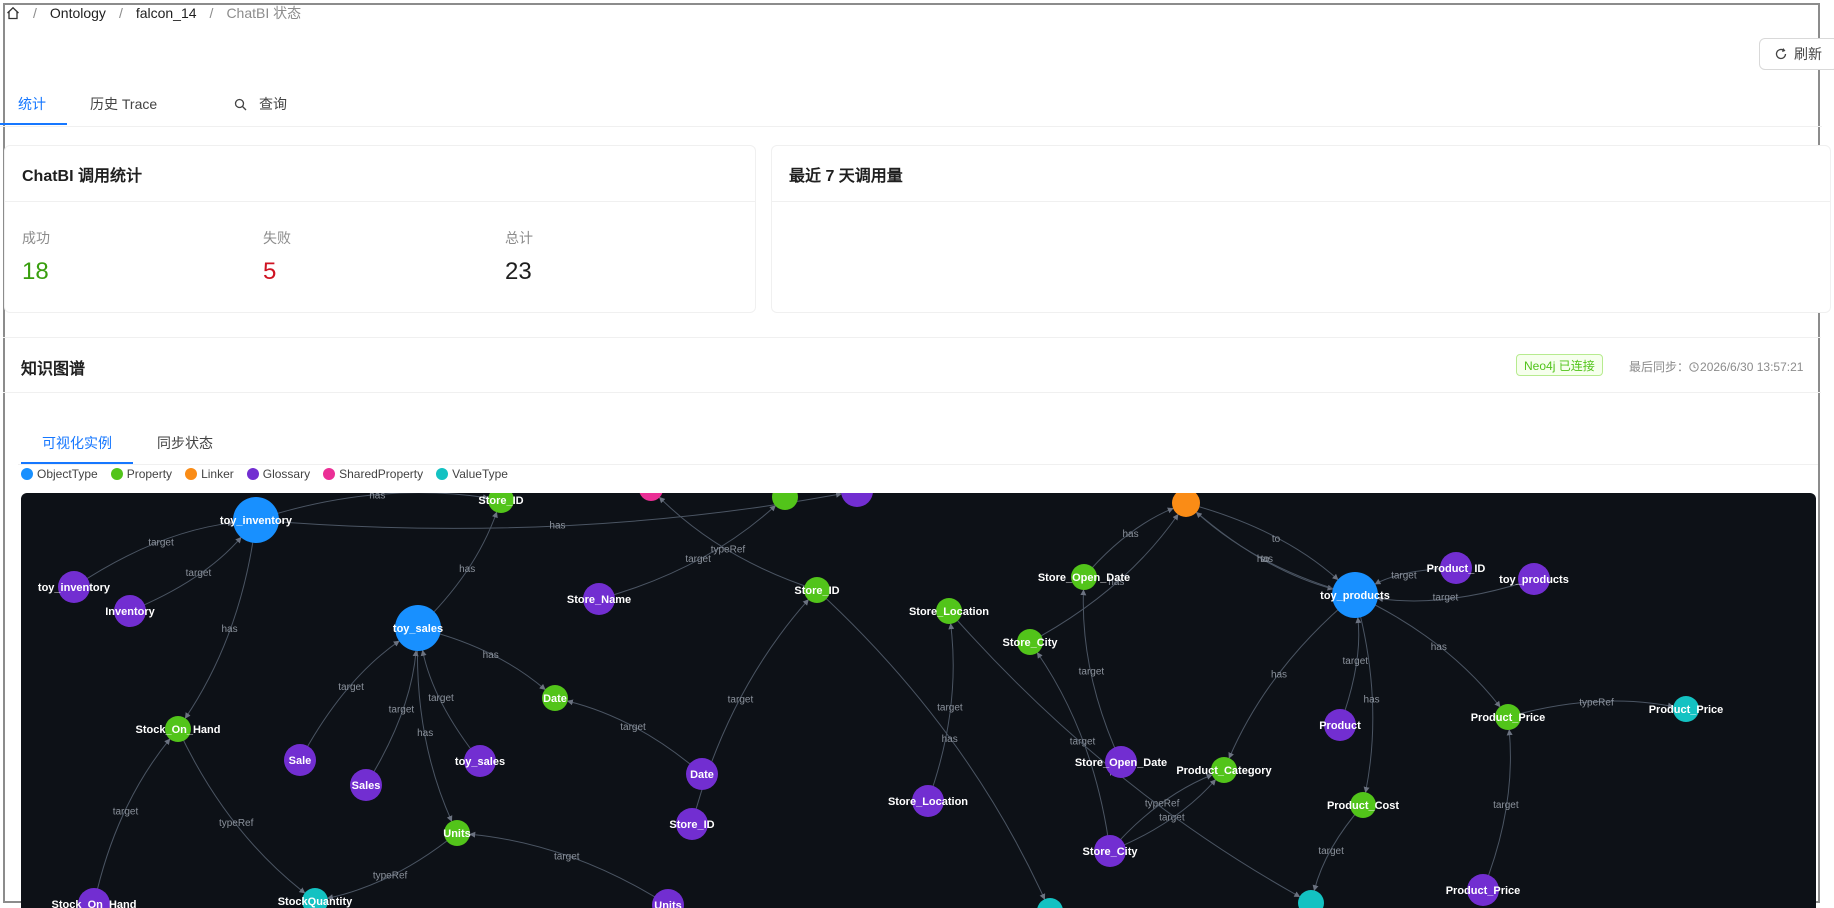 The height and width of the screenshot is (908, 1834). I want to click on graph-node-label: Store_Open_Date, so click(1084, 578).